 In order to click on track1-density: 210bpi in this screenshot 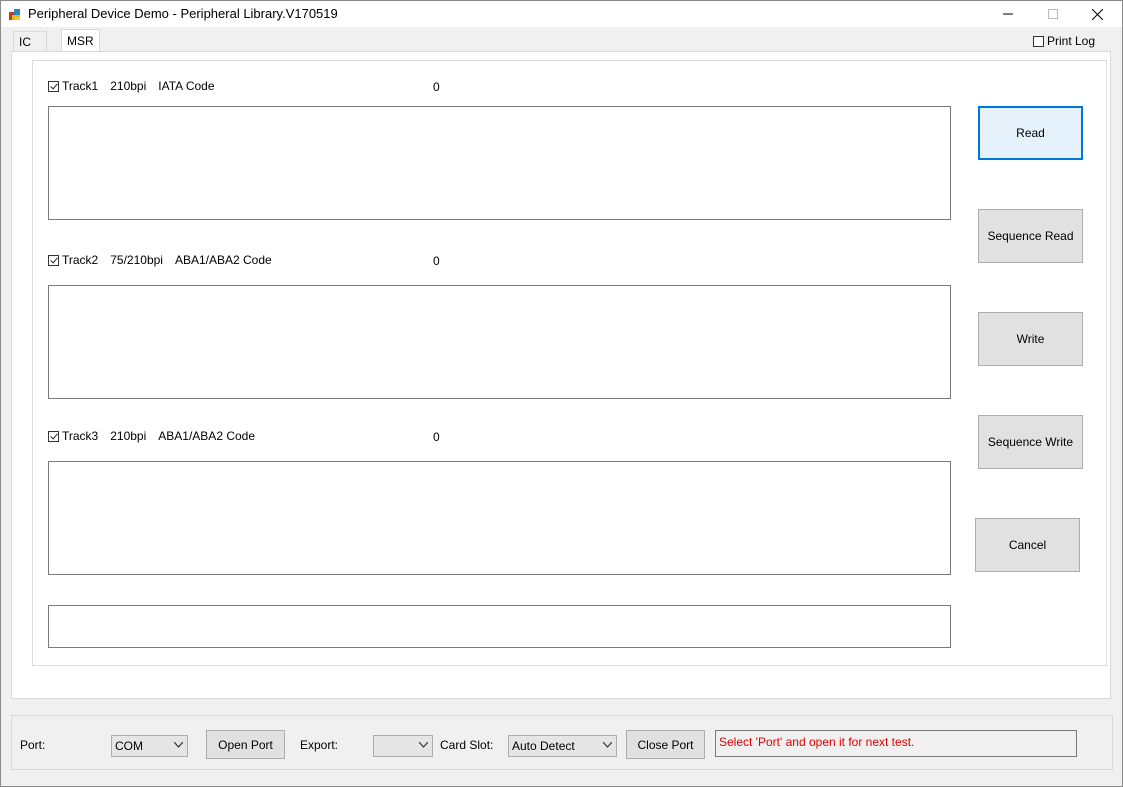, I will do `click(128, 86)`.